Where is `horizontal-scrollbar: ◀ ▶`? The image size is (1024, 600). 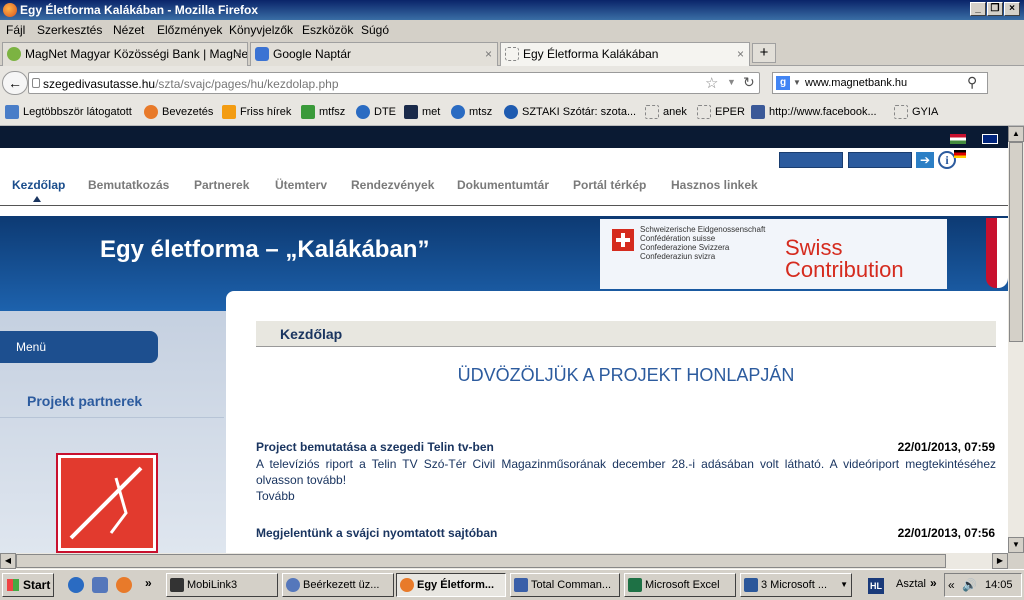
horizontal-scrollbar: ◀ ▶ is located at coordinates (504, 561).